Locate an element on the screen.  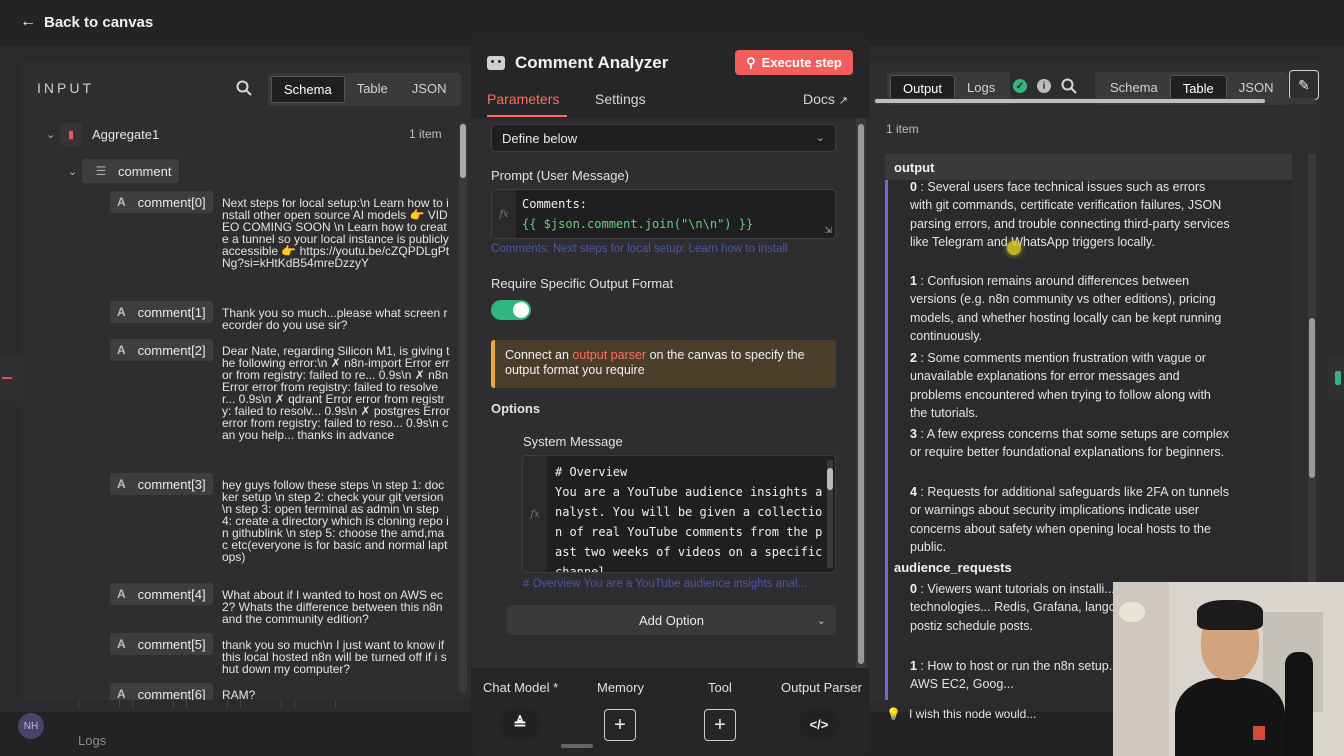
right-panel-handle is located at coordinates (1336, 378).